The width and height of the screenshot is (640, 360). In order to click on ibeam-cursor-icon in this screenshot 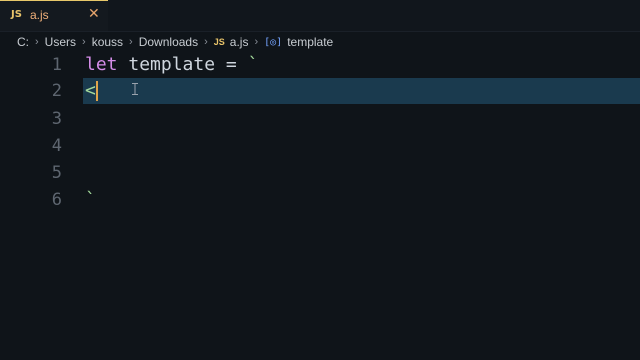, I will do `click(135, 89)`.